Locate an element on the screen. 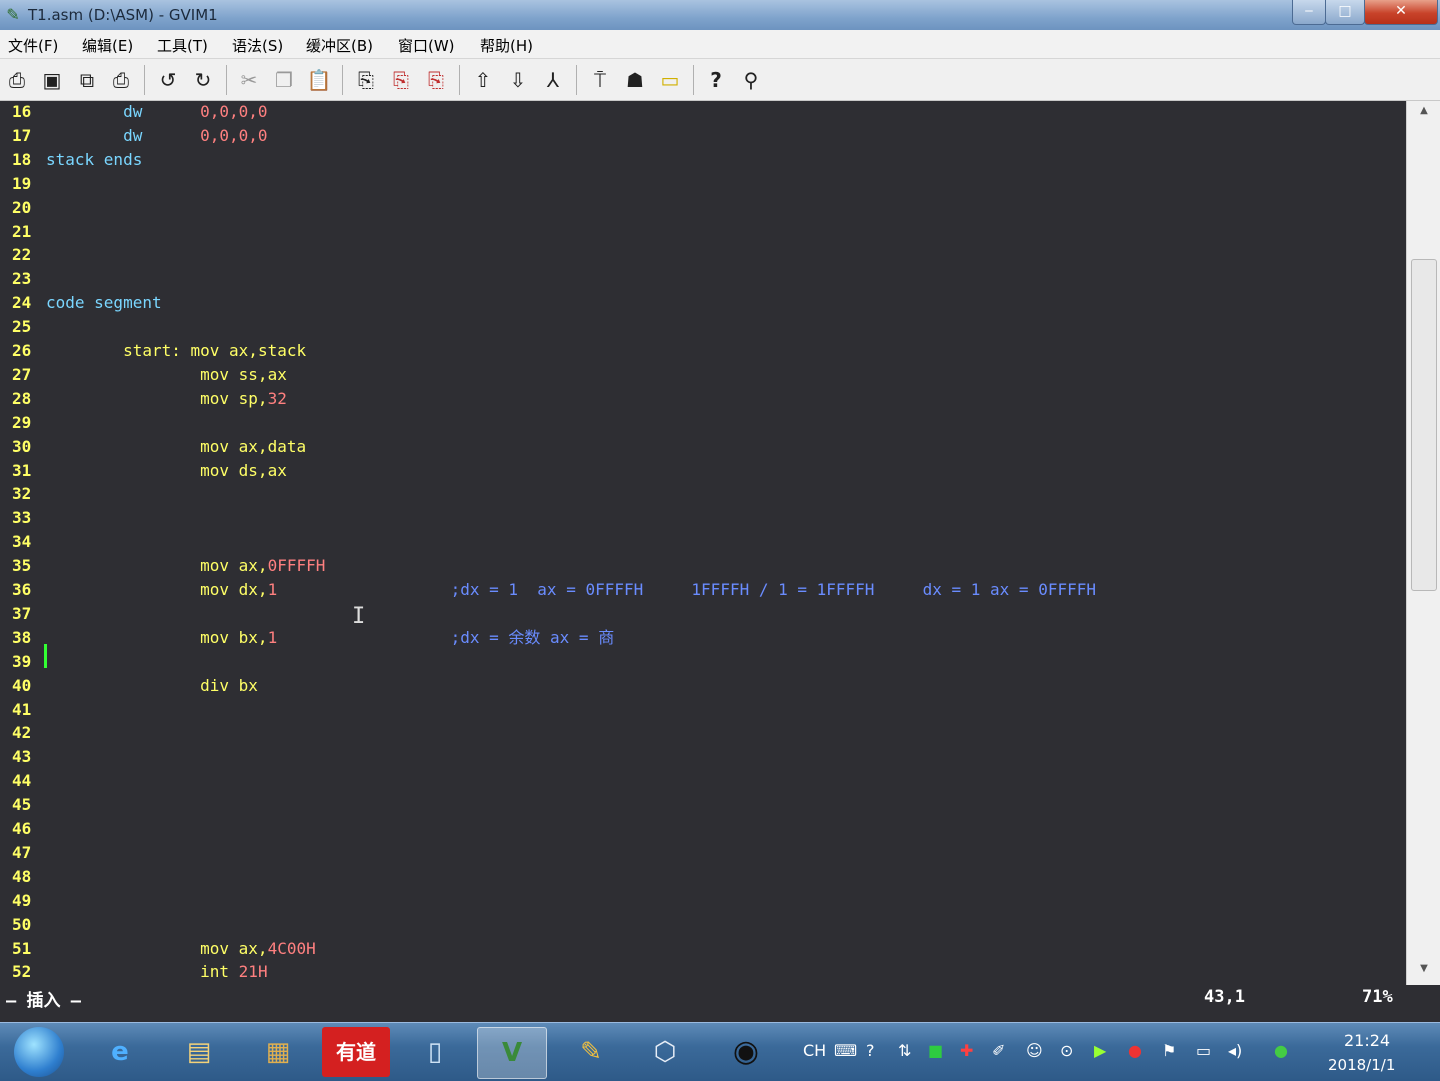  save-icon: ▣ is located at coordinates (52, 80).